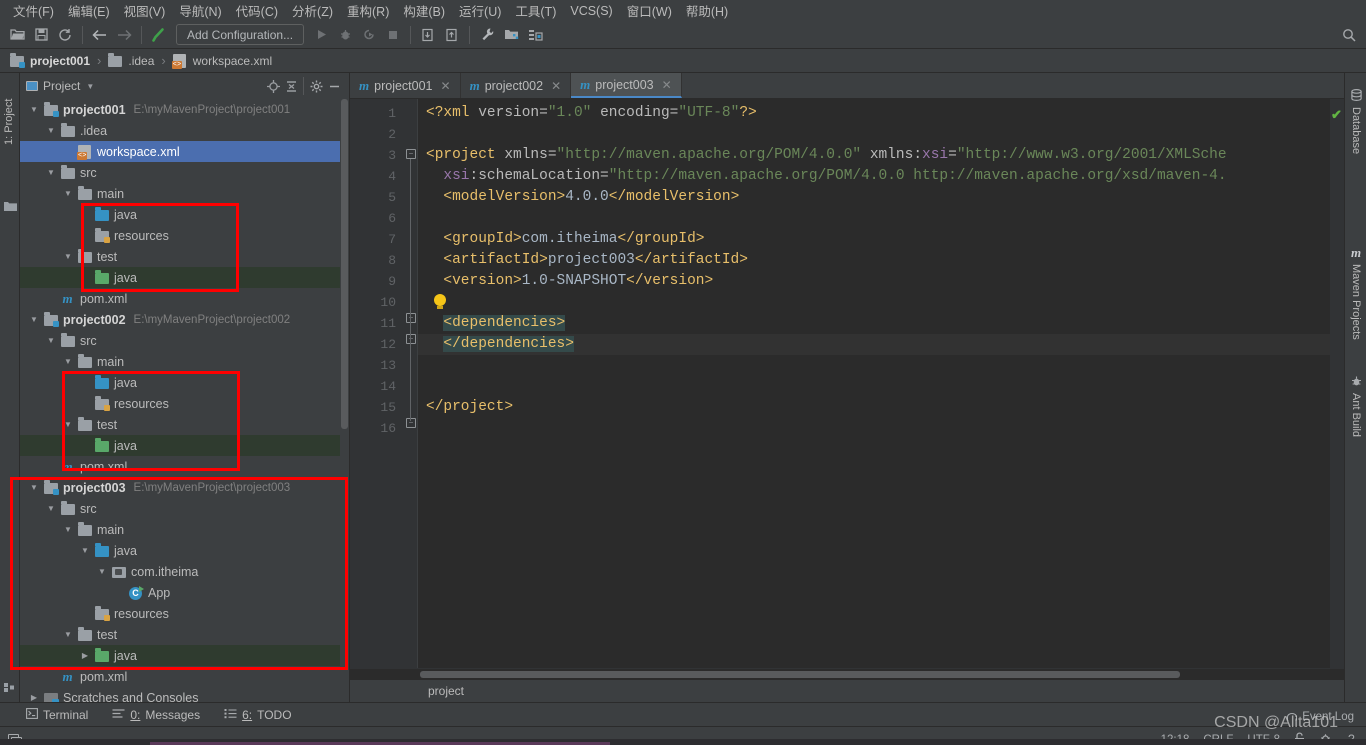 This screenshot has width=1366, height=745. I want to click on inspection-ok-check-icon: ✔, so click(1336, 115).